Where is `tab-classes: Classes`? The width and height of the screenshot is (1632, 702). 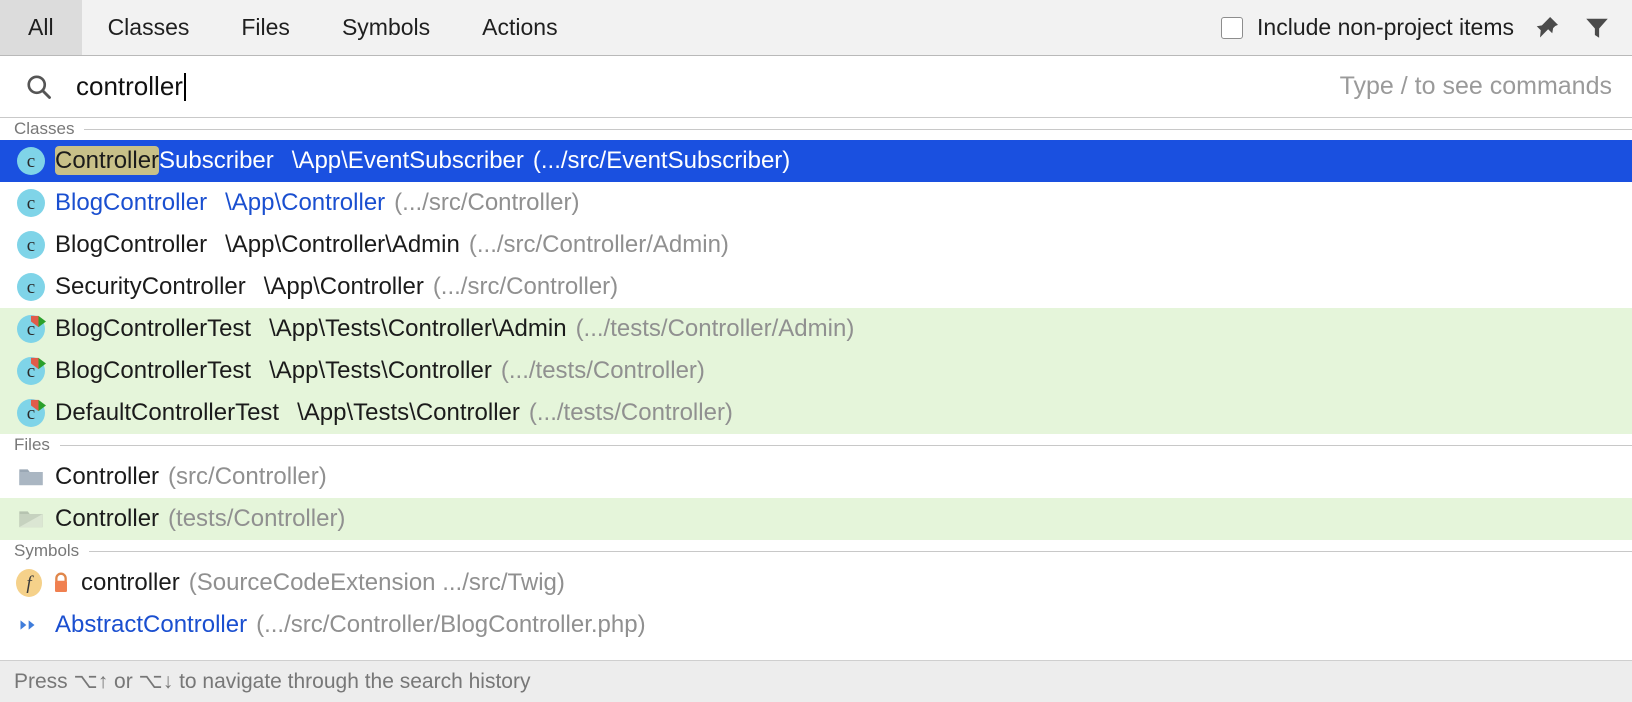
tab-classes: Classes is located at coordinates (149, 27).